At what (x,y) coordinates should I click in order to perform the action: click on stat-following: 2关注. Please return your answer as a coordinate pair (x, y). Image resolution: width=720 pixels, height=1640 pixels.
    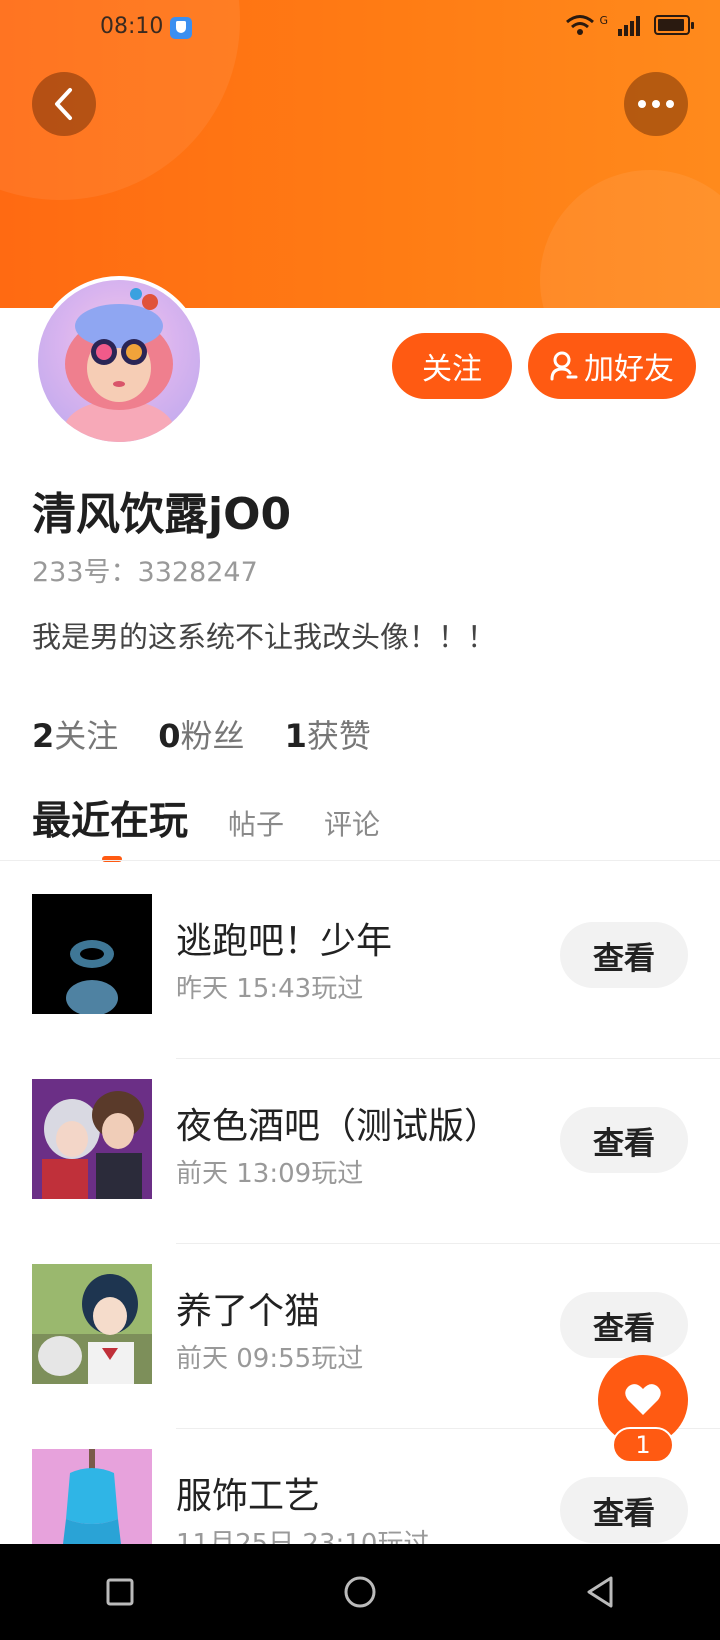
    Looking at the image, I should click on (75, 734).